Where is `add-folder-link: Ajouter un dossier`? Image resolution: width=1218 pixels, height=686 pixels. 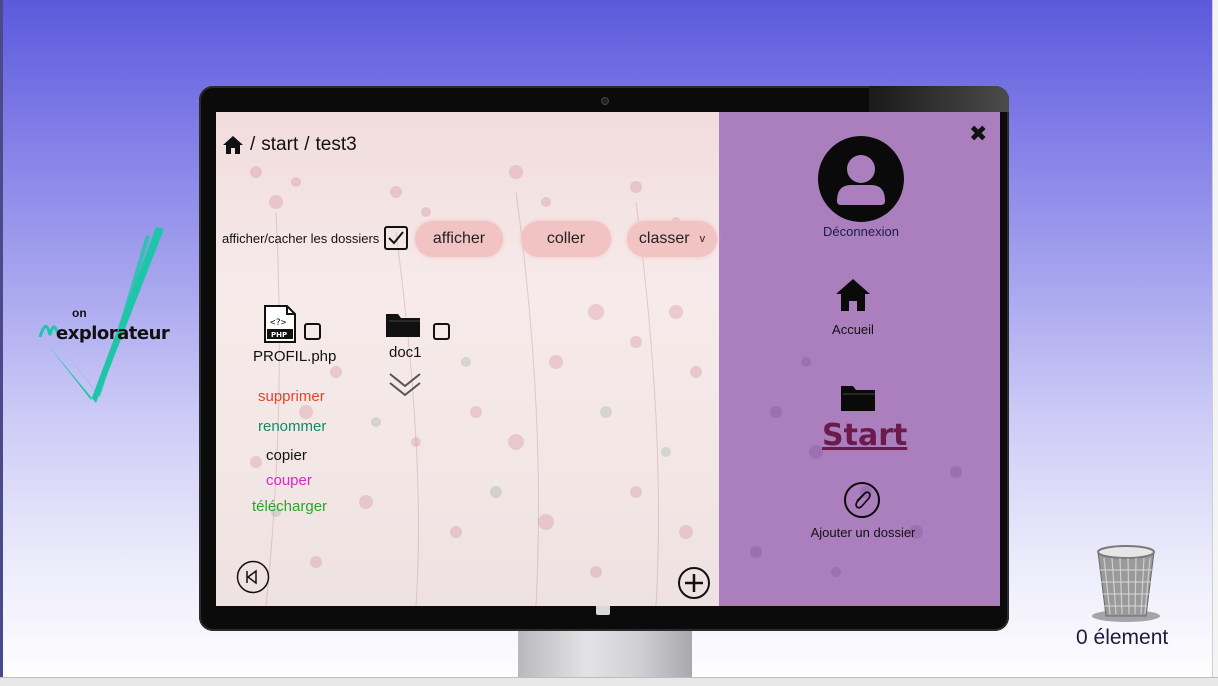
add-folder-link: Ajouter un dossier is located at coordinates (863, 532).